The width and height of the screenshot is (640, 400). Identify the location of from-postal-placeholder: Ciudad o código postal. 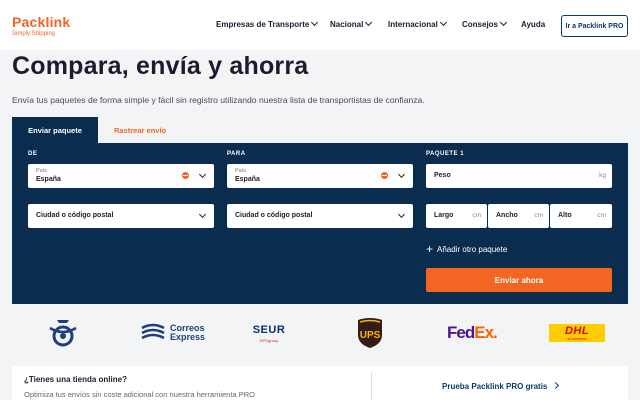
(75, 215).